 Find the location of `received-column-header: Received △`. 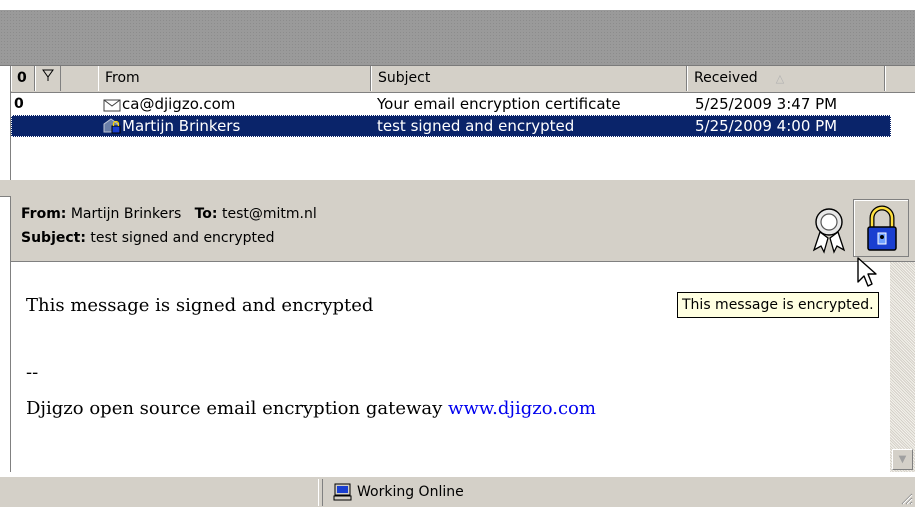

received-column-header: Received △ is located at coordinates (786, 78).